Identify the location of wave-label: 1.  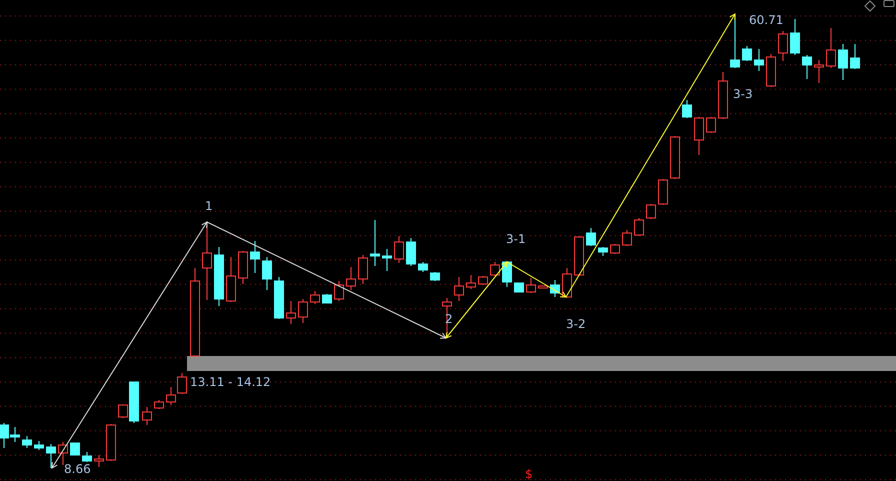
(209, 206).